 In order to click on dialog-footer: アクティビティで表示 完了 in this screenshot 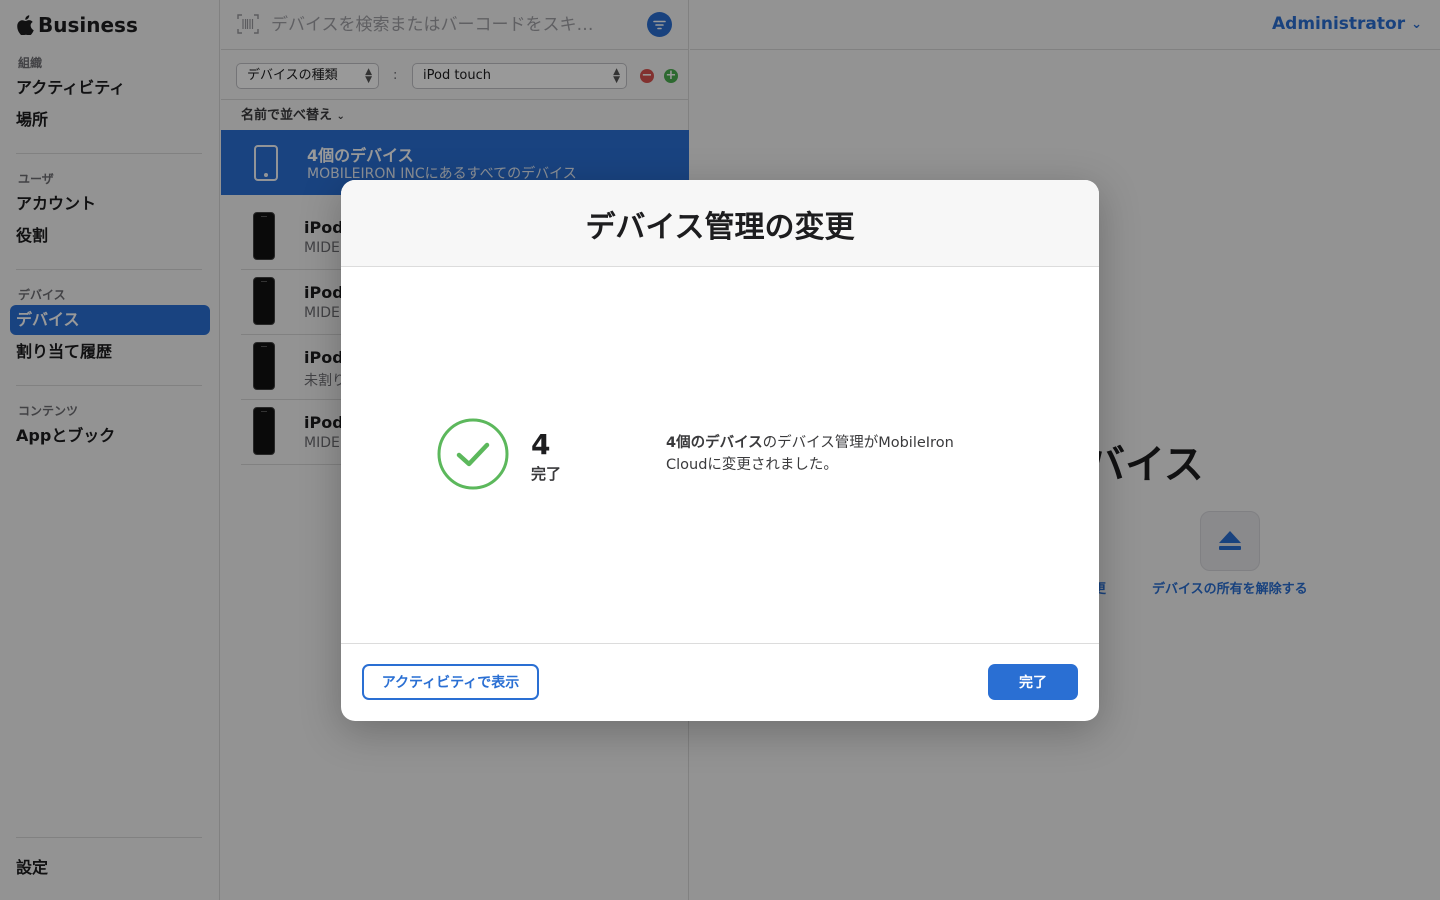, I will do `click(720, 682)`.